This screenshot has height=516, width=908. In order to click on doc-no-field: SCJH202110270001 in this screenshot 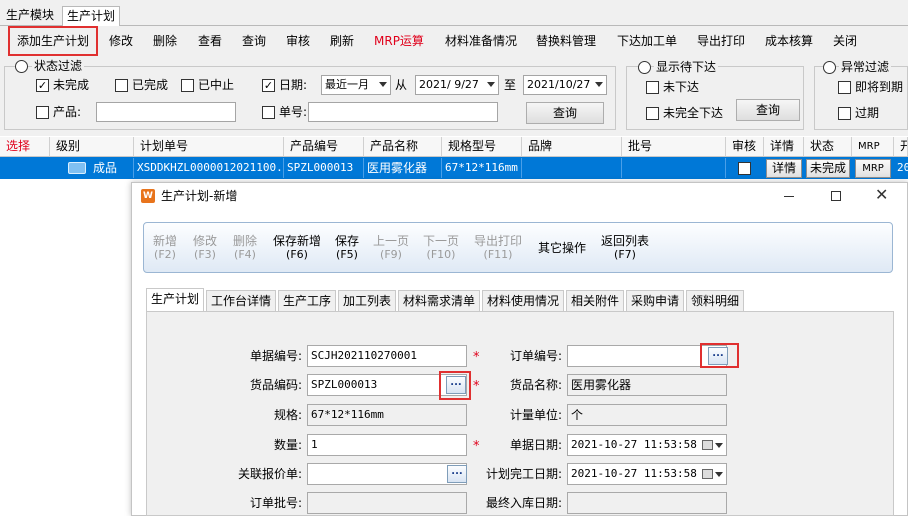, I will do `click(387, 356)`.